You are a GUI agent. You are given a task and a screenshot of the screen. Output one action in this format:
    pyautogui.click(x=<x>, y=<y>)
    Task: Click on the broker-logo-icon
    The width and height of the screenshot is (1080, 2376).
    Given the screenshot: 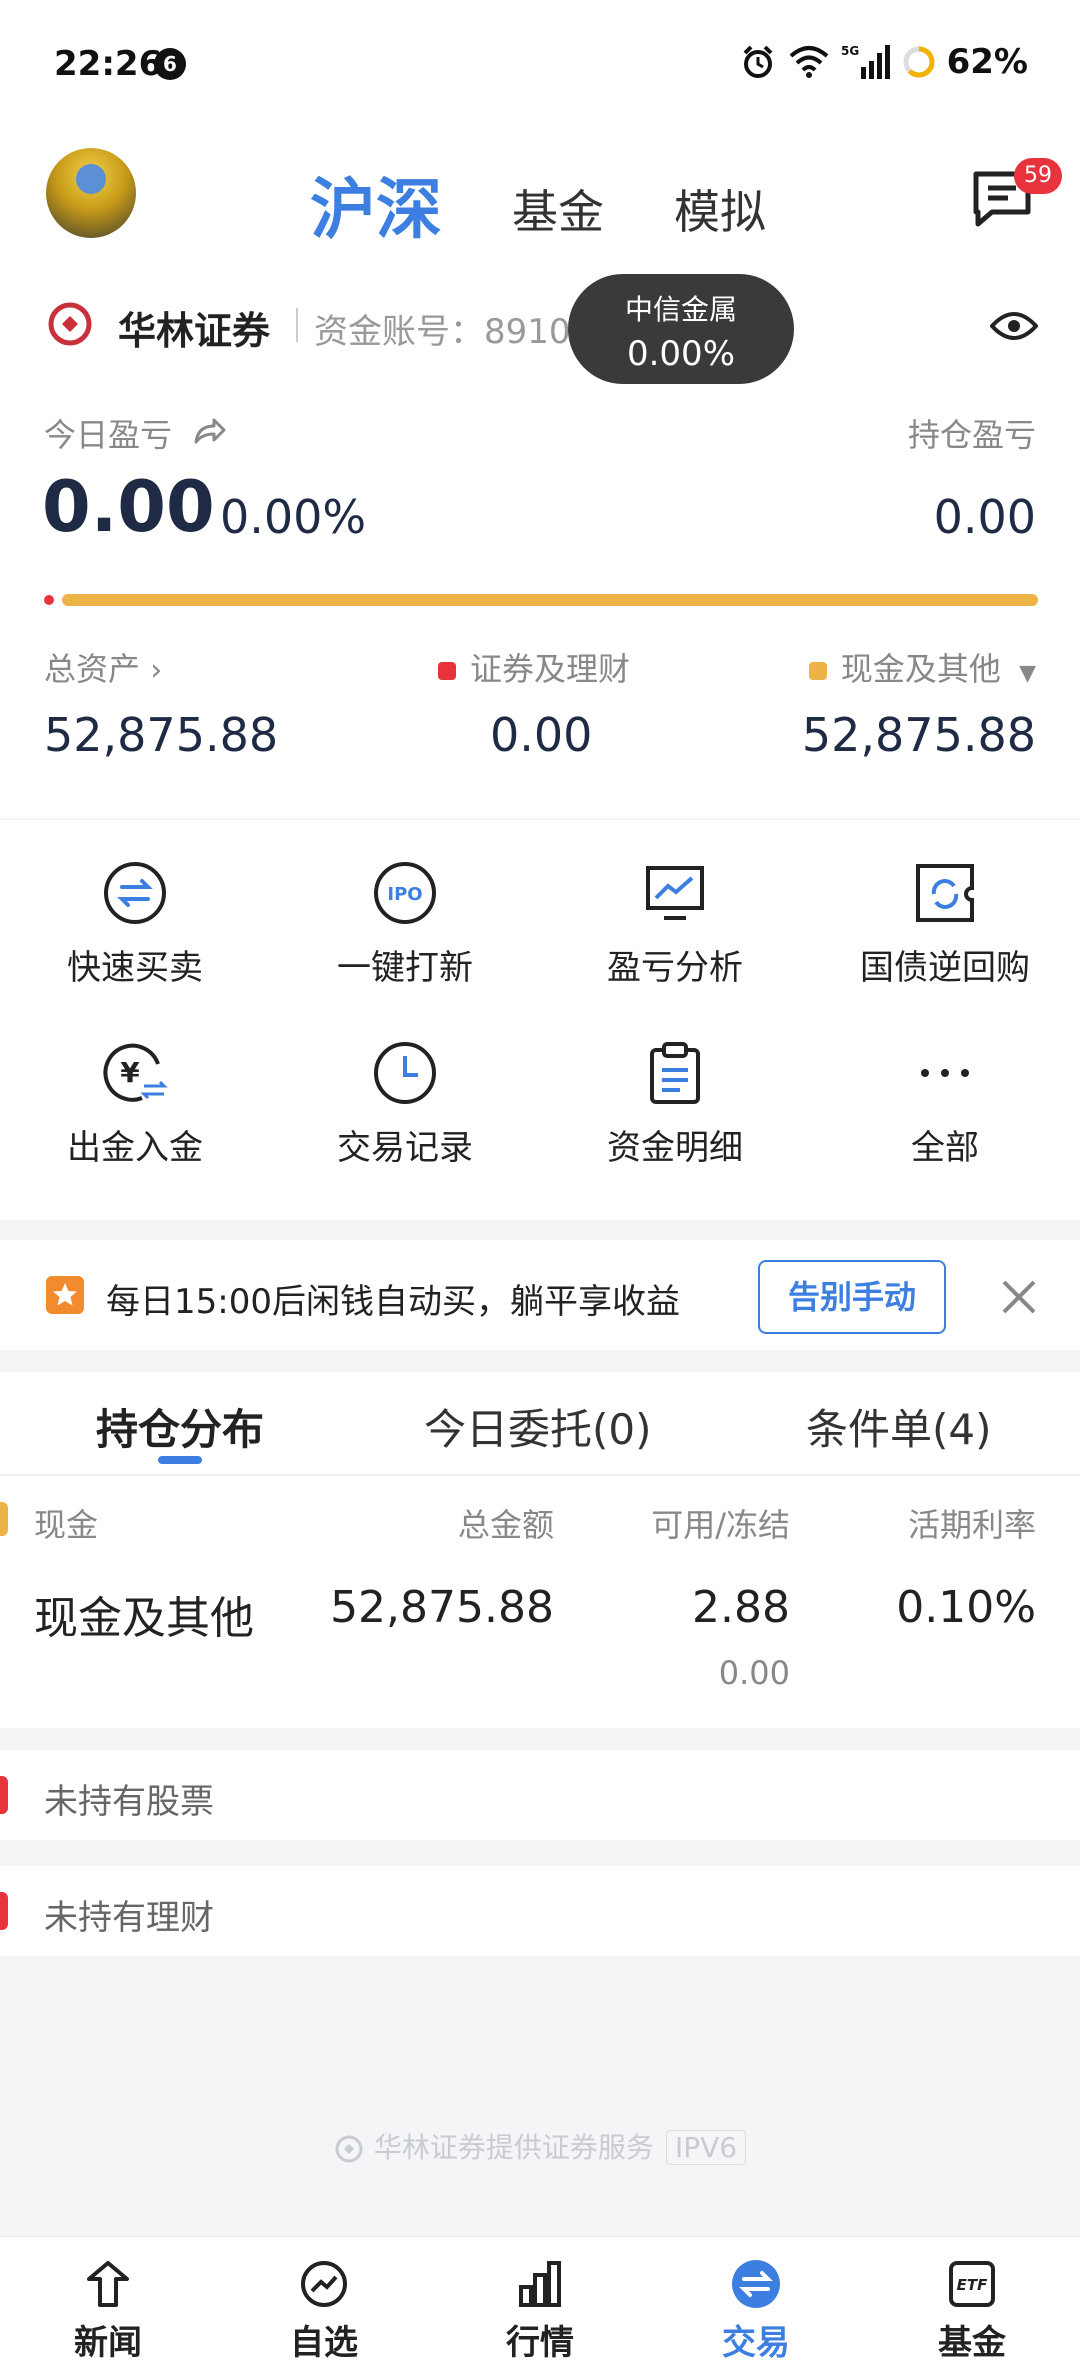 What is the action you would take?
    pyautogui.click(x=70, y=324)
    